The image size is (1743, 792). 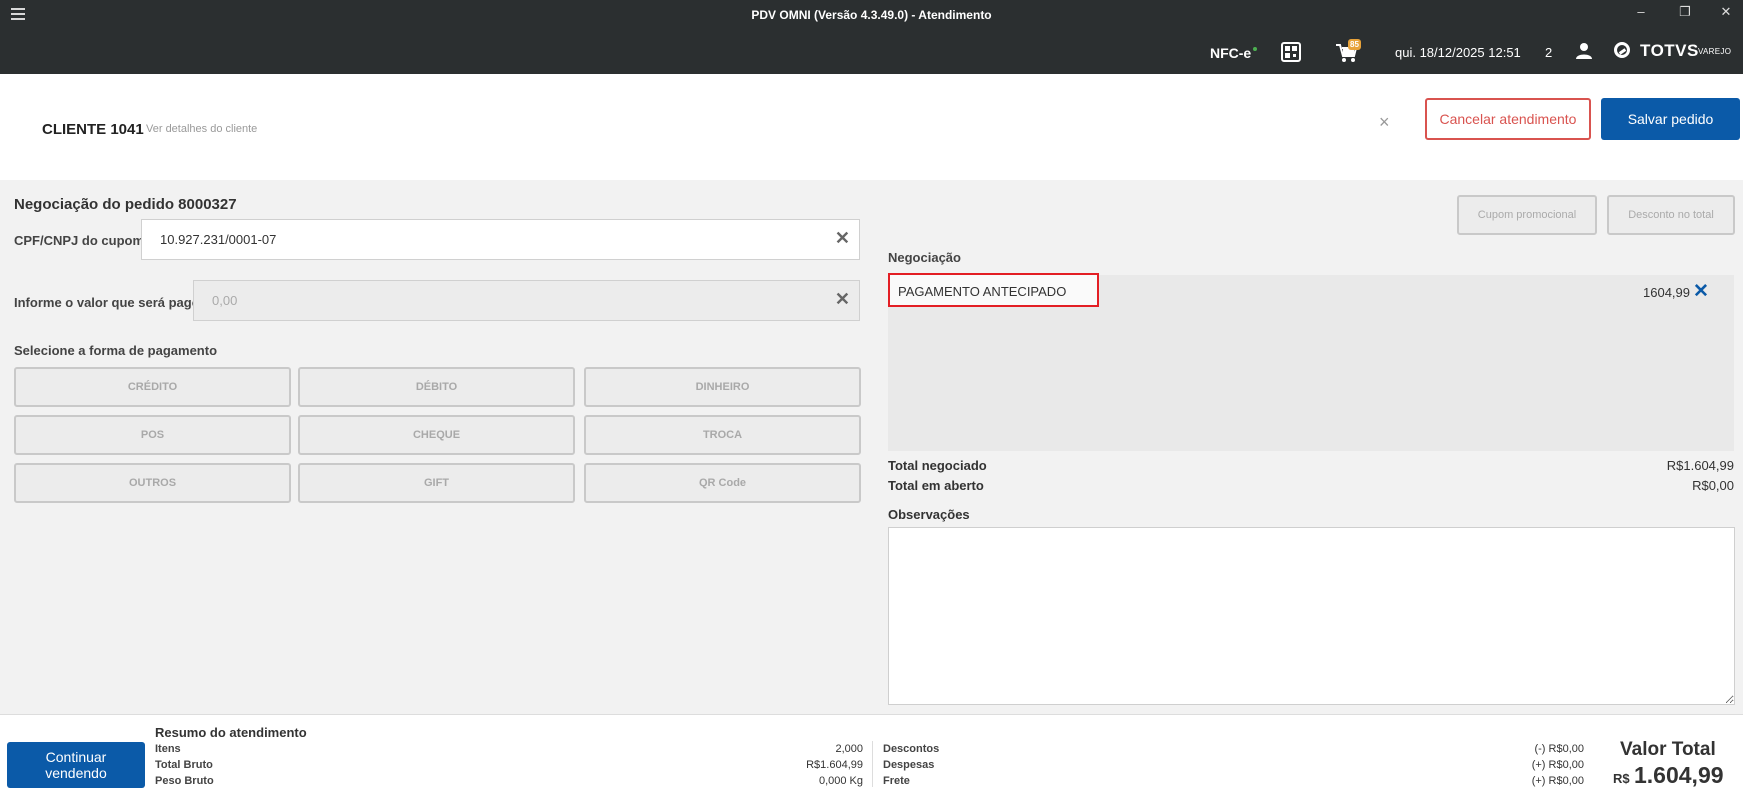 I want to click on nfce-status: NFC-e, so click(x=1234, y=53).